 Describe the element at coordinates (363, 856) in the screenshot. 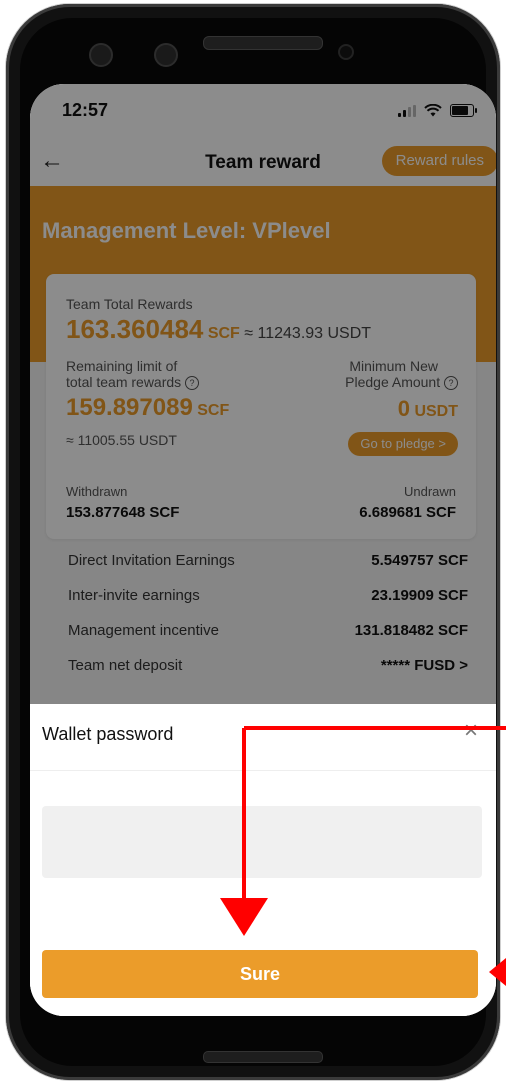

I see `annotation-arrows` at that location.